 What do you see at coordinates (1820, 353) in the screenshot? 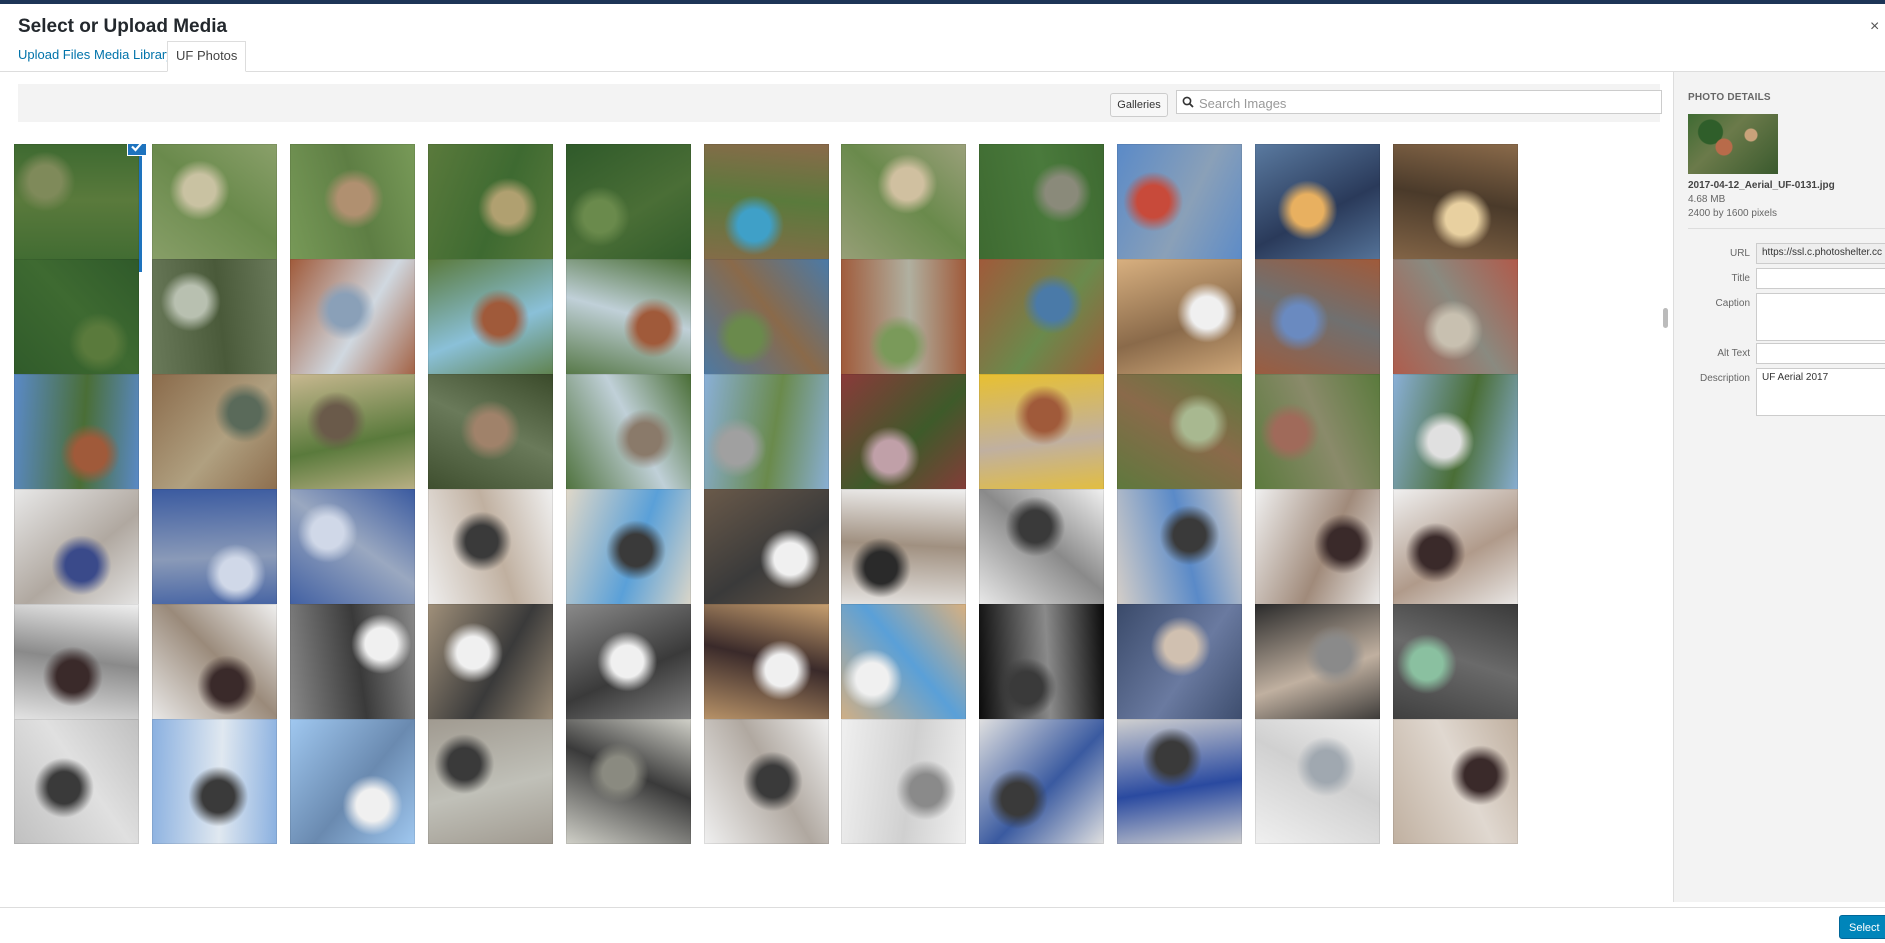
I see `alt-text-field` at bounding box center [1820, 353].